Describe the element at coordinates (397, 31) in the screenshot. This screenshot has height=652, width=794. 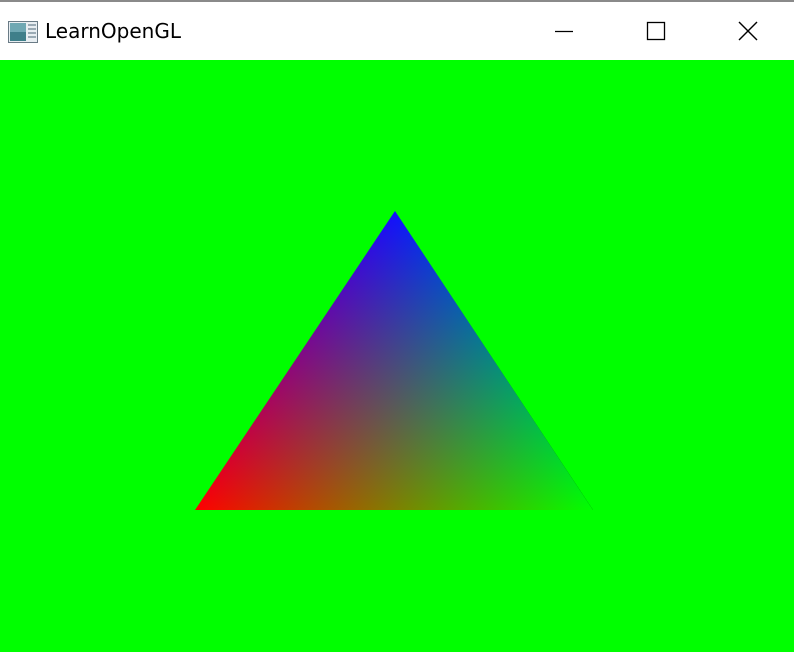
I see `title-bar: LearnOpenGL` at that location.